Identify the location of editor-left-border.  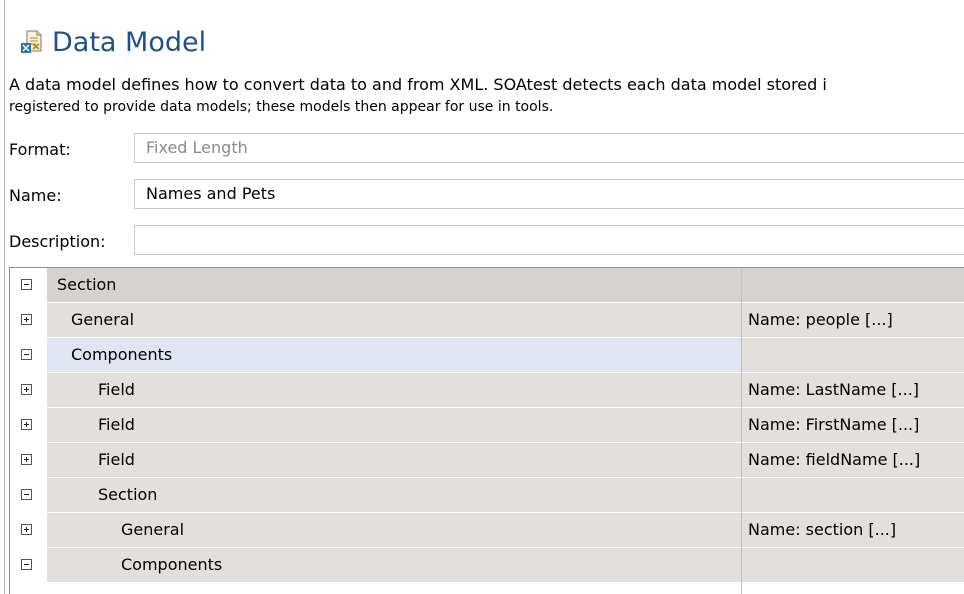
(4, 297).